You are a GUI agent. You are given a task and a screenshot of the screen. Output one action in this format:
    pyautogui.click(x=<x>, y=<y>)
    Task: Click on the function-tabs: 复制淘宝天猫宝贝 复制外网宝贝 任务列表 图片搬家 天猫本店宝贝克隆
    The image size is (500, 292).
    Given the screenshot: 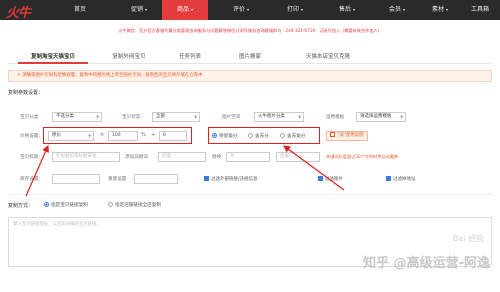 What is the action you would take?
    pyautogui.click(x=250, y=57)
    